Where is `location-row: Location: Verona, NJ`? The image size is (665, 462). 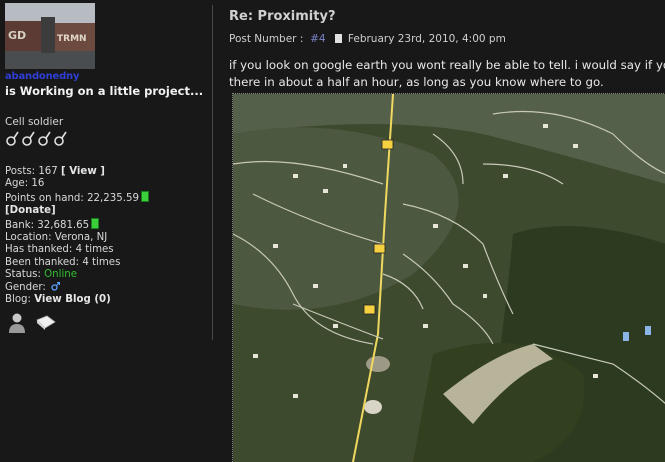
location-row: Location: Verona, NJ is located at coordinates (56, 238).